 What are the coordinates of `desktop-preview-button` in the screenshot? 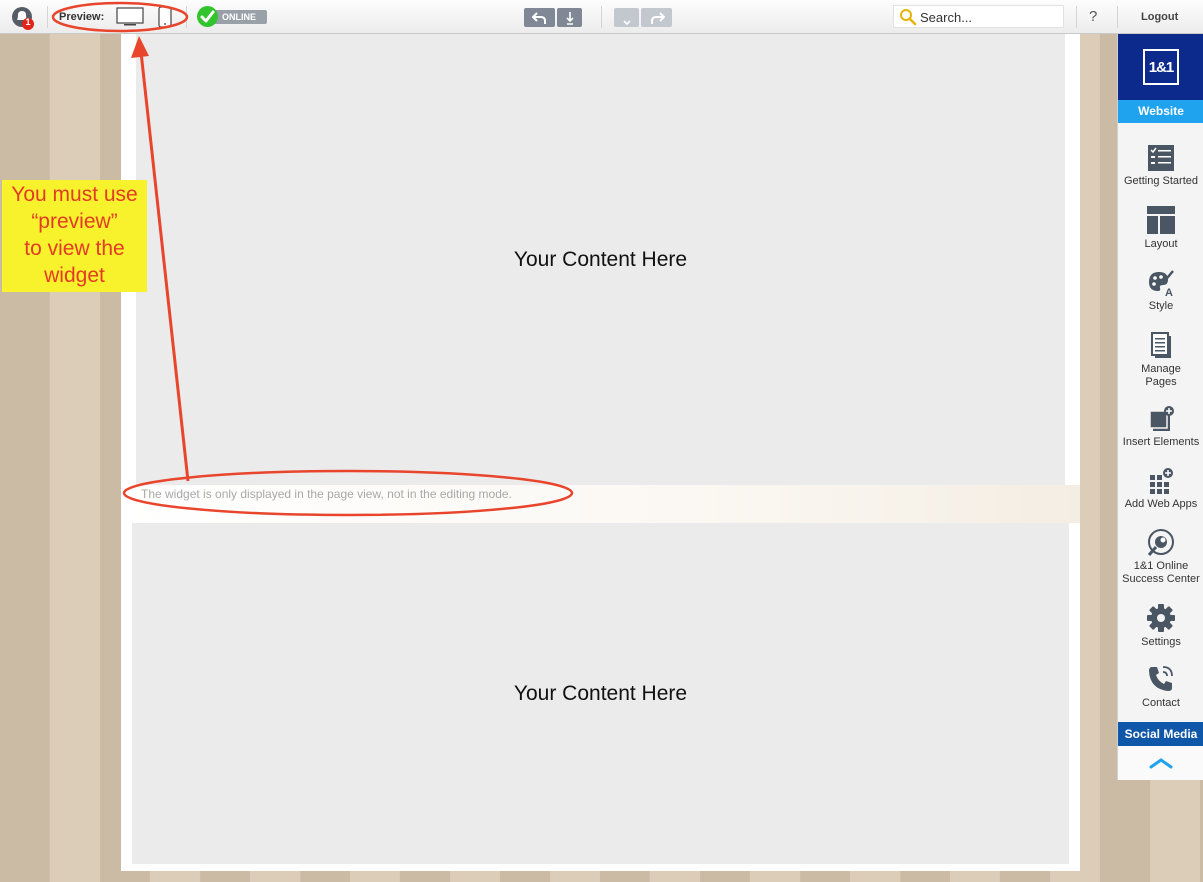 It's located at (130, 17).